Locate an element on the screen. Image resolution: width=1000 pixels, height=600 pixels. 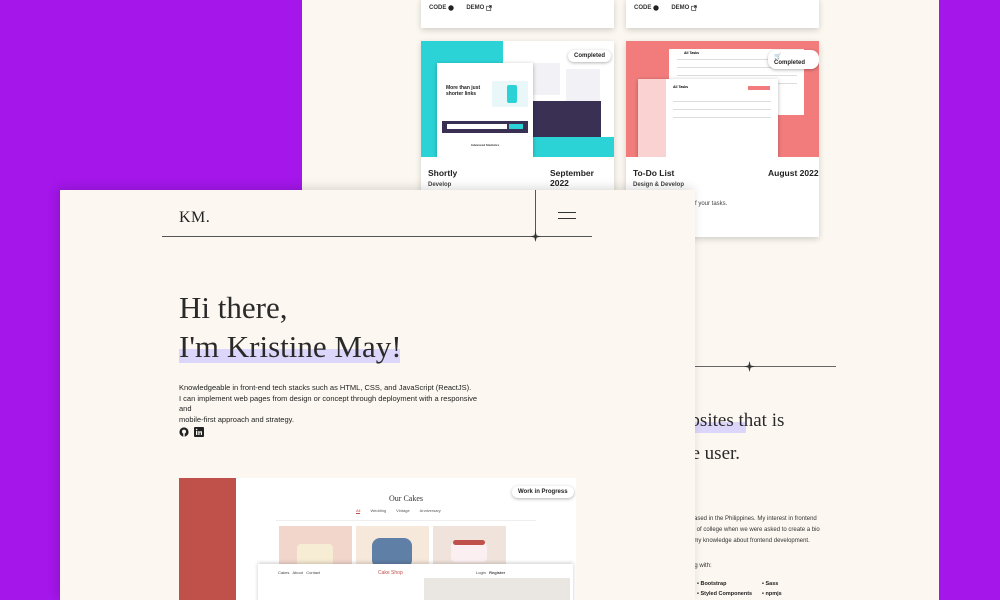
social-links is located at coordinates (191, 430).